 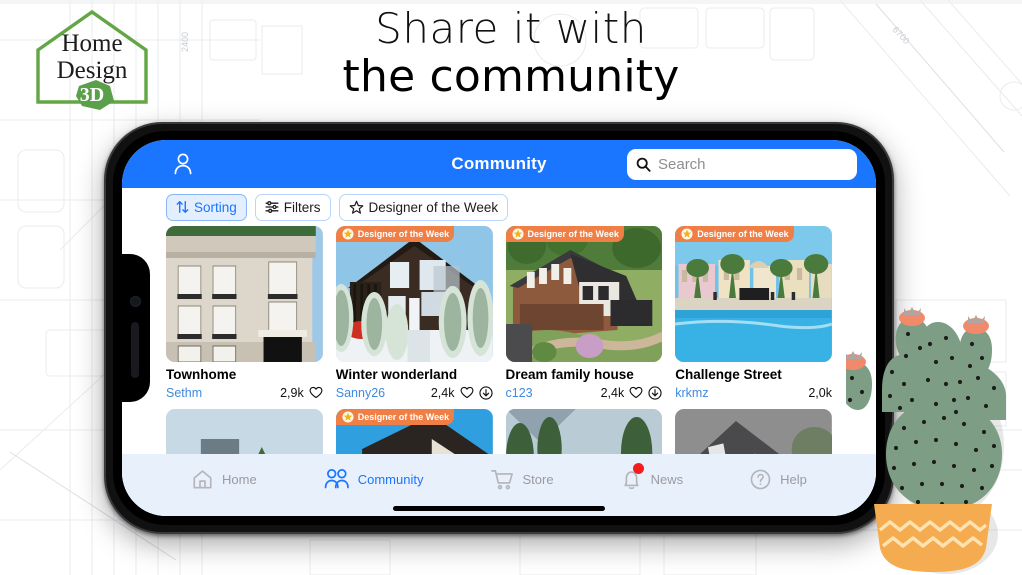 I want to click on cart-icon, so click(x=501, y=479).